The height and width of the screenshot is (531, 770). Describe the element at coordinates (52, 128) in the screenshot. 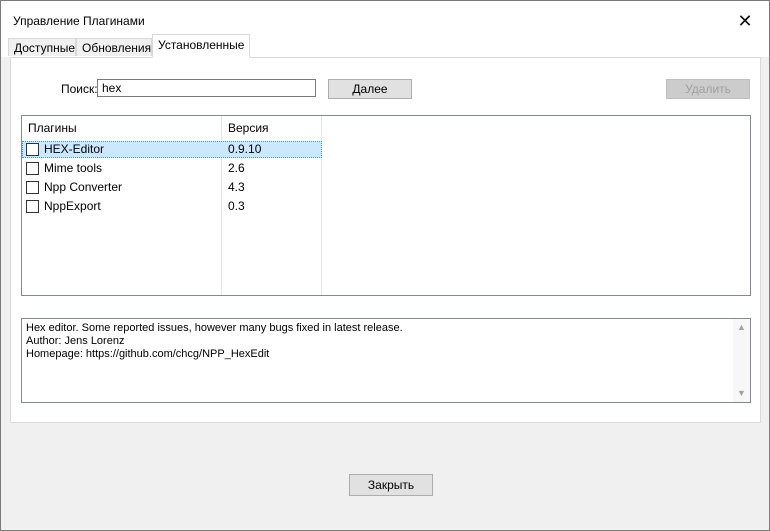

I see `column-header-plugins: Плагины` at that location.